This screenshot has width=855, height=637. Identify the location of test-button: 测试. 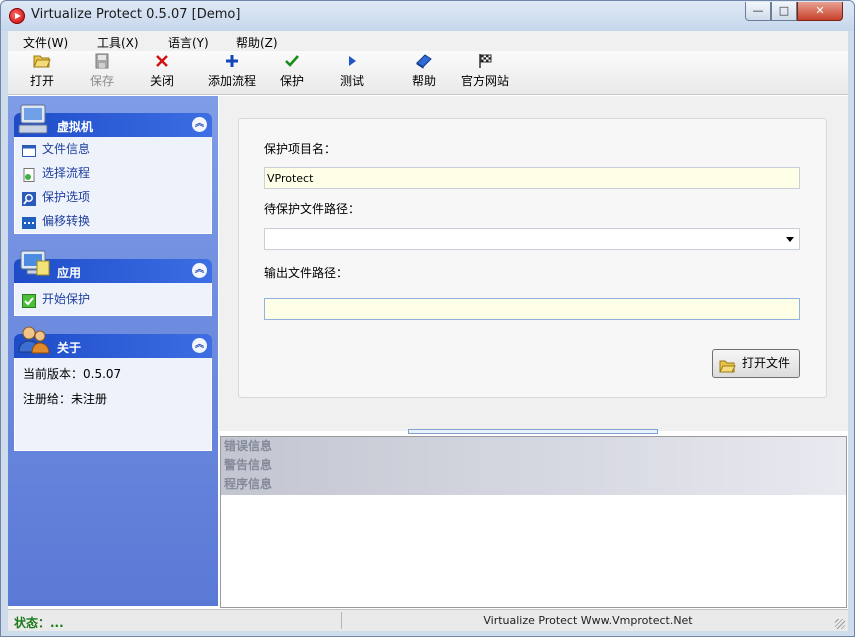
(352, 73).